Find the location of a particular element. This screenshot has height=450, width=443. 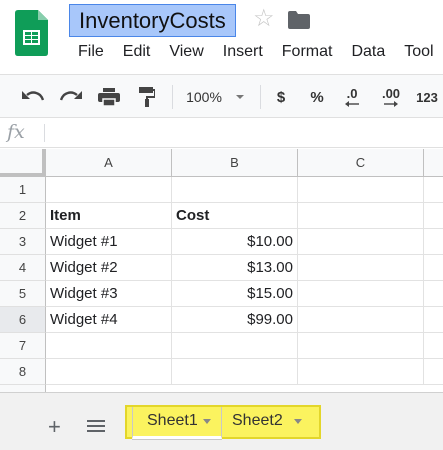

row-header: 1 is located at coordinates (23, 190).